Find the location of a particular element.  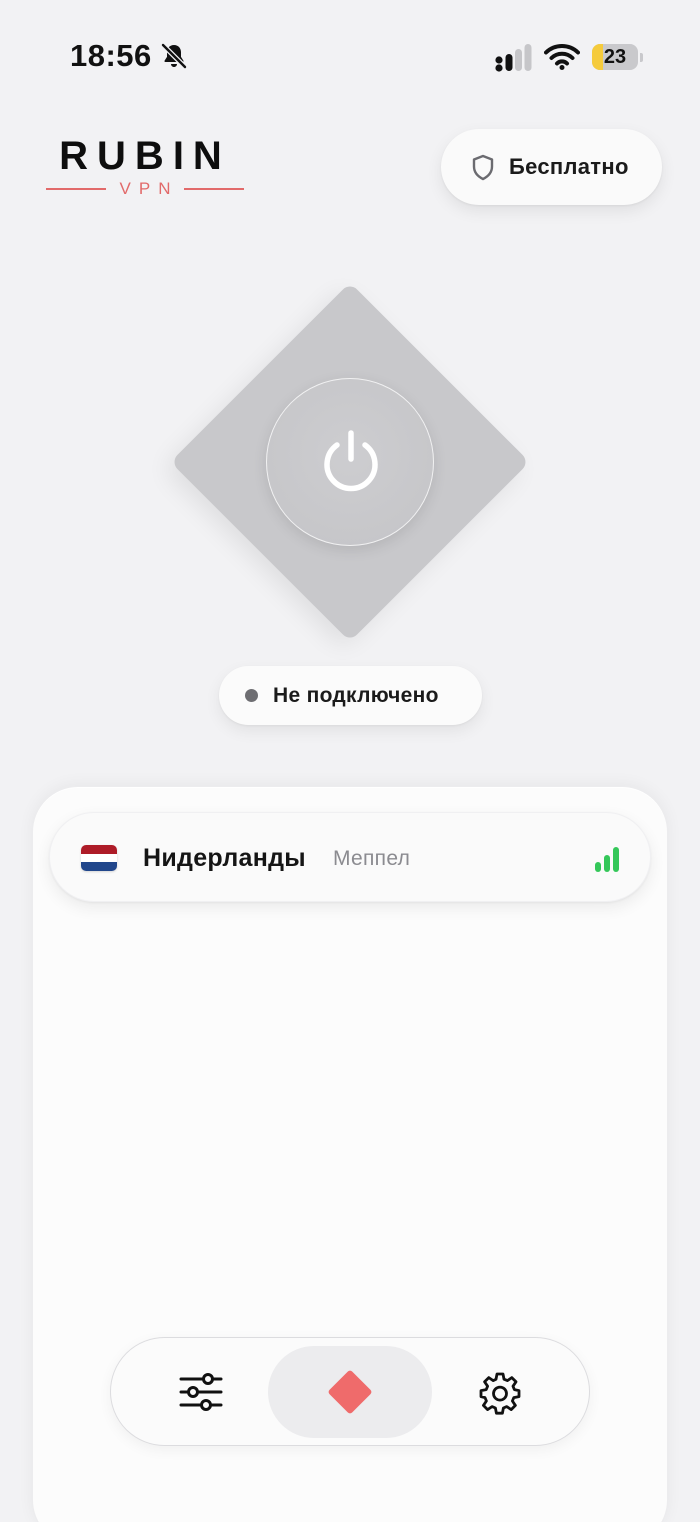

connect-area is located at coordinates (350, 462).